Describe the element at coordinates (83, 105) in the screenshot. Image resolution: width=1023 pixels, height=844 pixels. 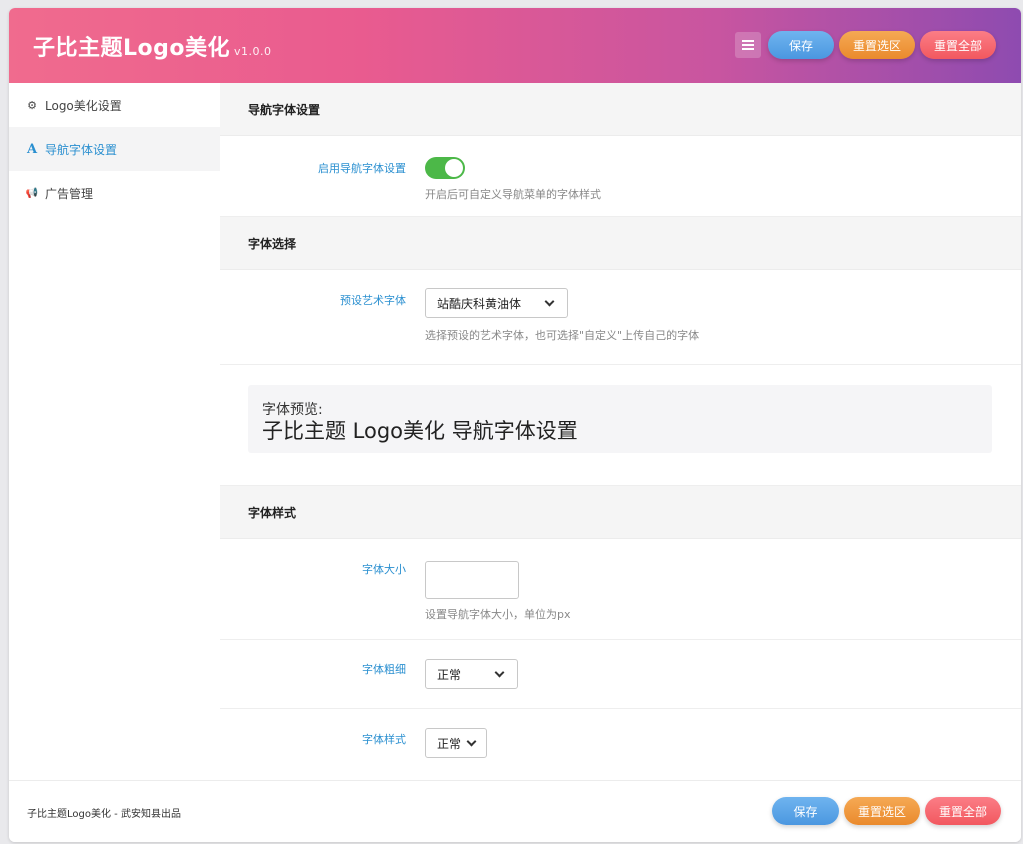
I see `sidebar-item-label: Logo美化设置` at that location.